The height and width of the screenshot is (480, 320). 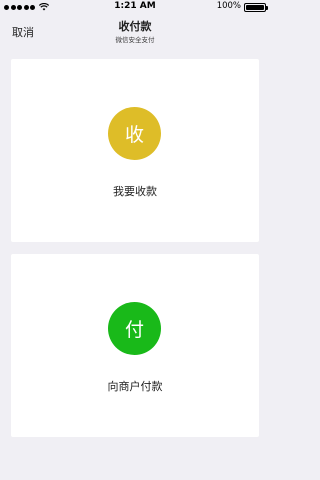 What do you see at coordinates (135, 26) in the screenshot?
I see `page-title: 收付款` at bounding box center [135, 26].